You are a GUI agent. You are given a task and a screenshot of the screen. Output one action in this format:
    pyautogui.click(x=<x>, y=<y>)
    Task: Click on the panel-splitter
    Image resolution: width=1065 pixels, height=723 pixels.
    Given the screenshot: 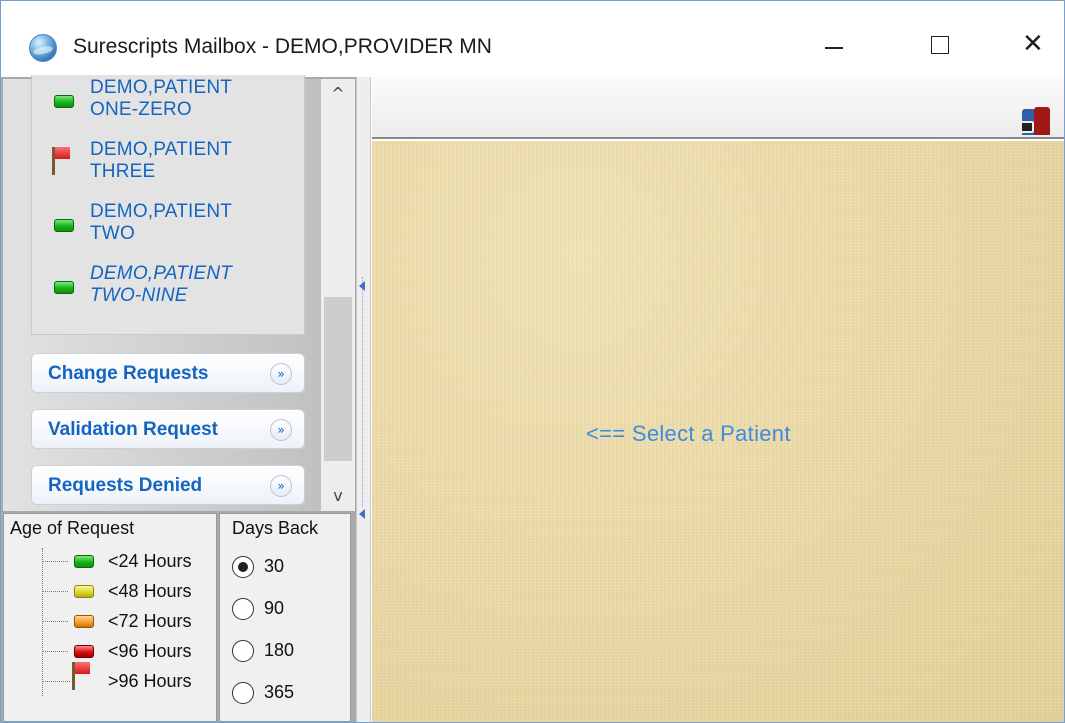 What is the action you would take?
    pyautogui.click(x=363, y=399)
    